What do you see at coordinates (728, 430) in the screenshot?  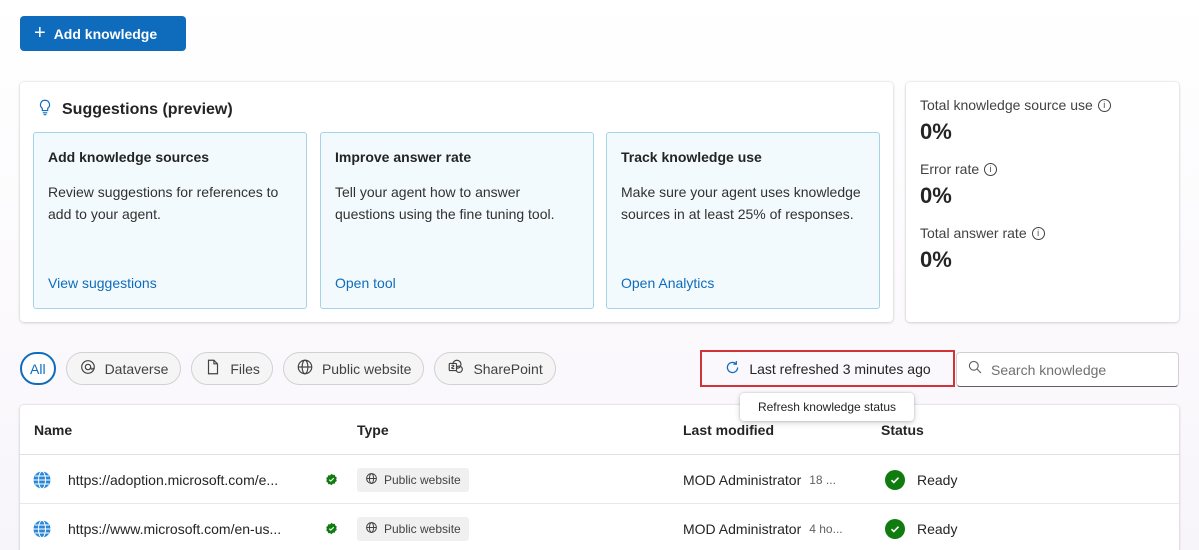 I see `column-header-last-modified: Last modified` at bounding box center [728, 430].